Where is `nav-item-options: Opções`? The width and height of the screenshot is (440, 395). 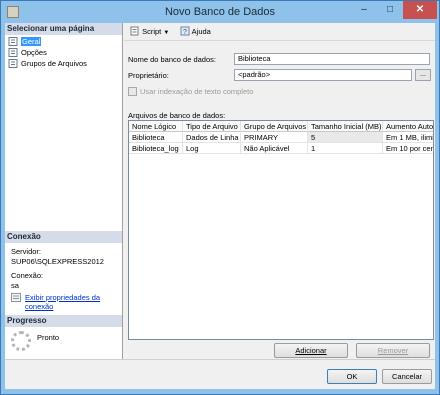 nav-item-options: Opções is located at coordinates (27, 52).